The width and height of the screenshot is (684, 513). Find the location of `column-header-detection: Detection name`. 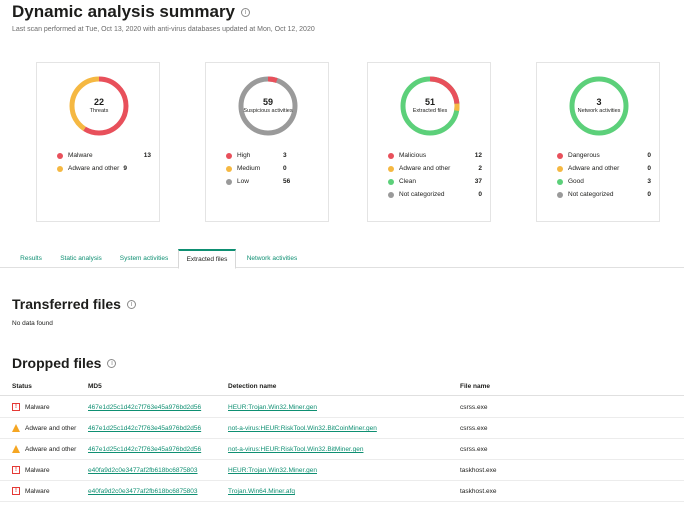

column-header-detection: Detection name is located at coordinates (252, 386).